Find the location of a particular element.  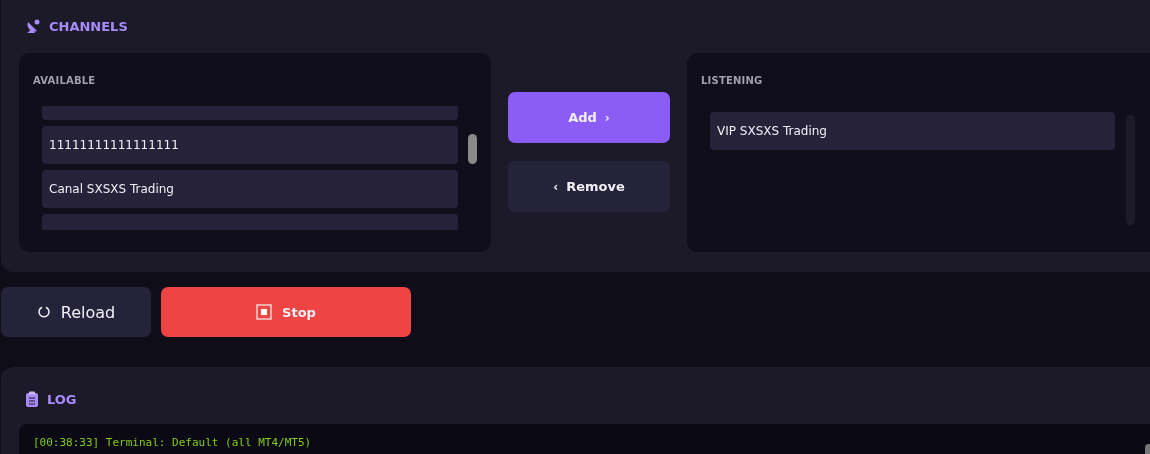

clipboard-icon is located at coordinates (32, 399).